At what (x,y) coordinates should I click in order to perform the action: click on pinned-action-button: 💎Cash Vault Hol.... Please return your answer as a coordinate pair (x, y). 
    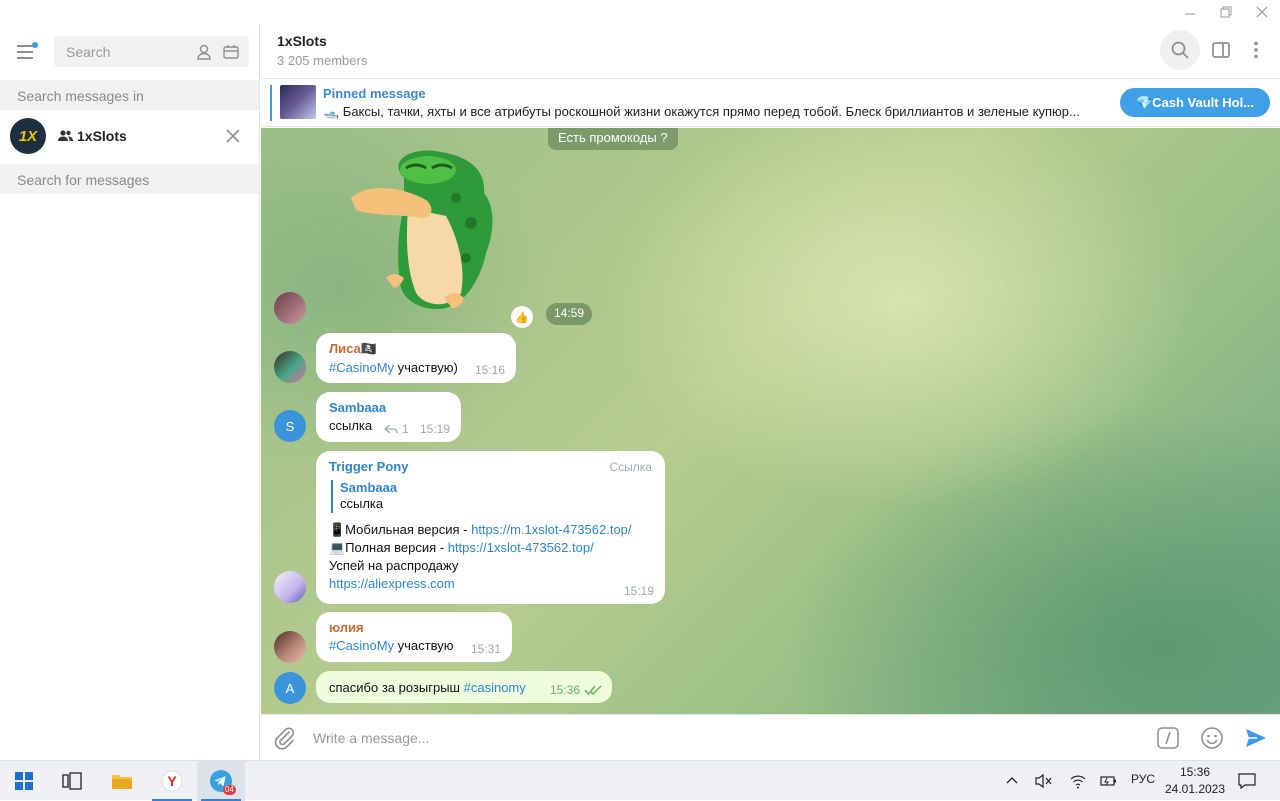
    Looking at the image, I should click on (1195, 102).